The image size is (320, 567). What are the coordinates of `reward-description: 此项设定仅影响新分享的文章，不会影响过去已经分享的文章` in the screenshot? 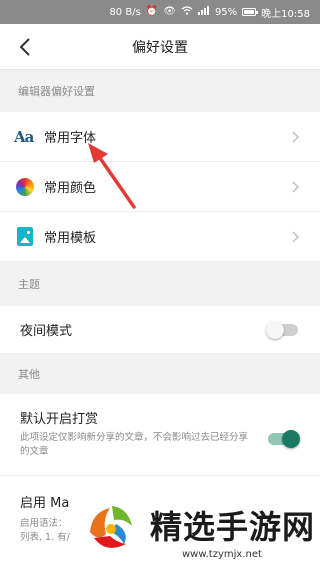 It's located at (134, 444).